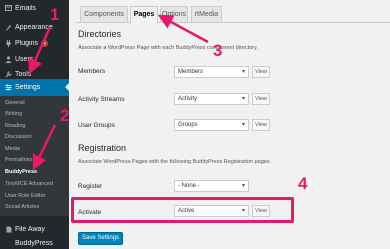 The height and width of the screenshot is (249, 390). Describe the element at coordinates (211, 125) in the screenshot. I see `groups-page-select: Groups` at that location.